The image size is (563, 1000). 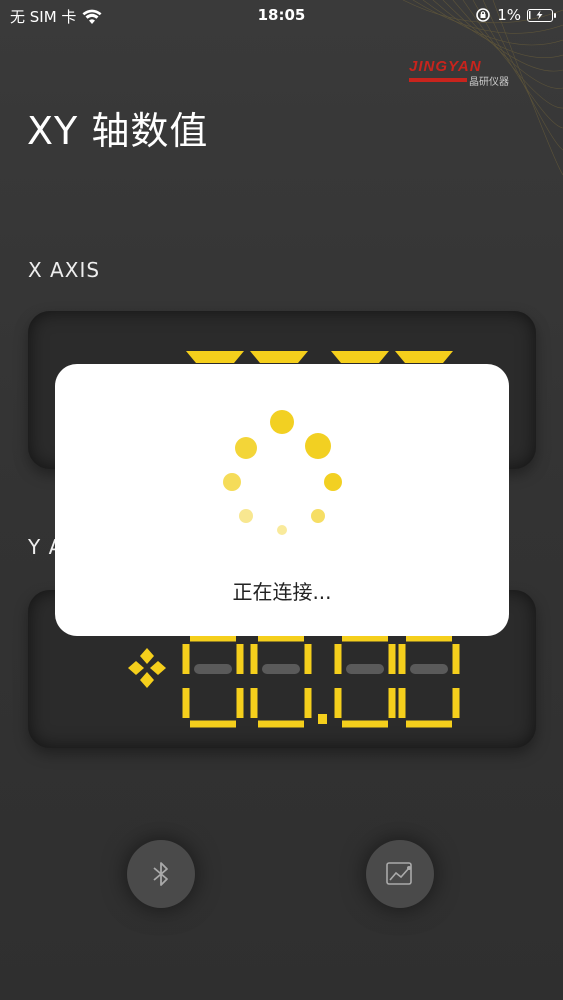 I want to click on page-title: XY 轴数值, so click(x=118, y=131).